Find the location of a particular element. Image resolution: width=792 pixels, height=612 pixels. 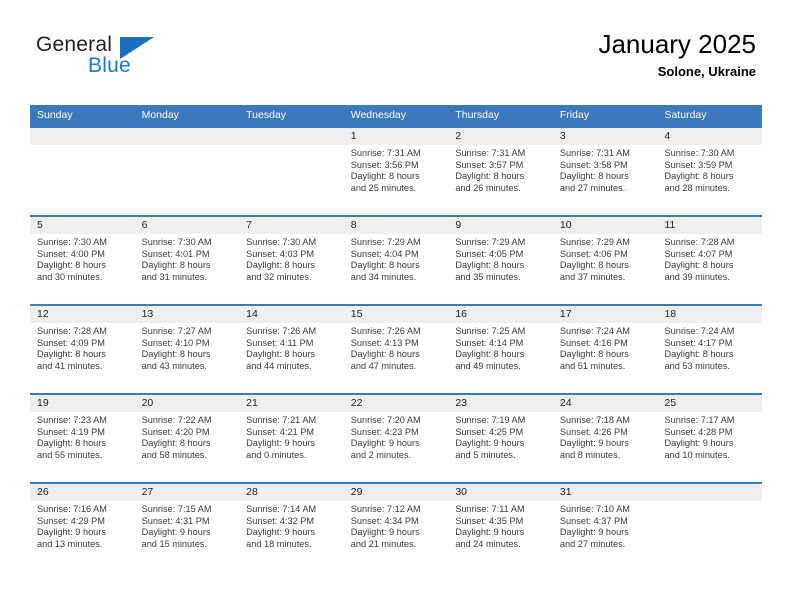

general-blue-logo: General Blue is located at coordinates (136, 61).